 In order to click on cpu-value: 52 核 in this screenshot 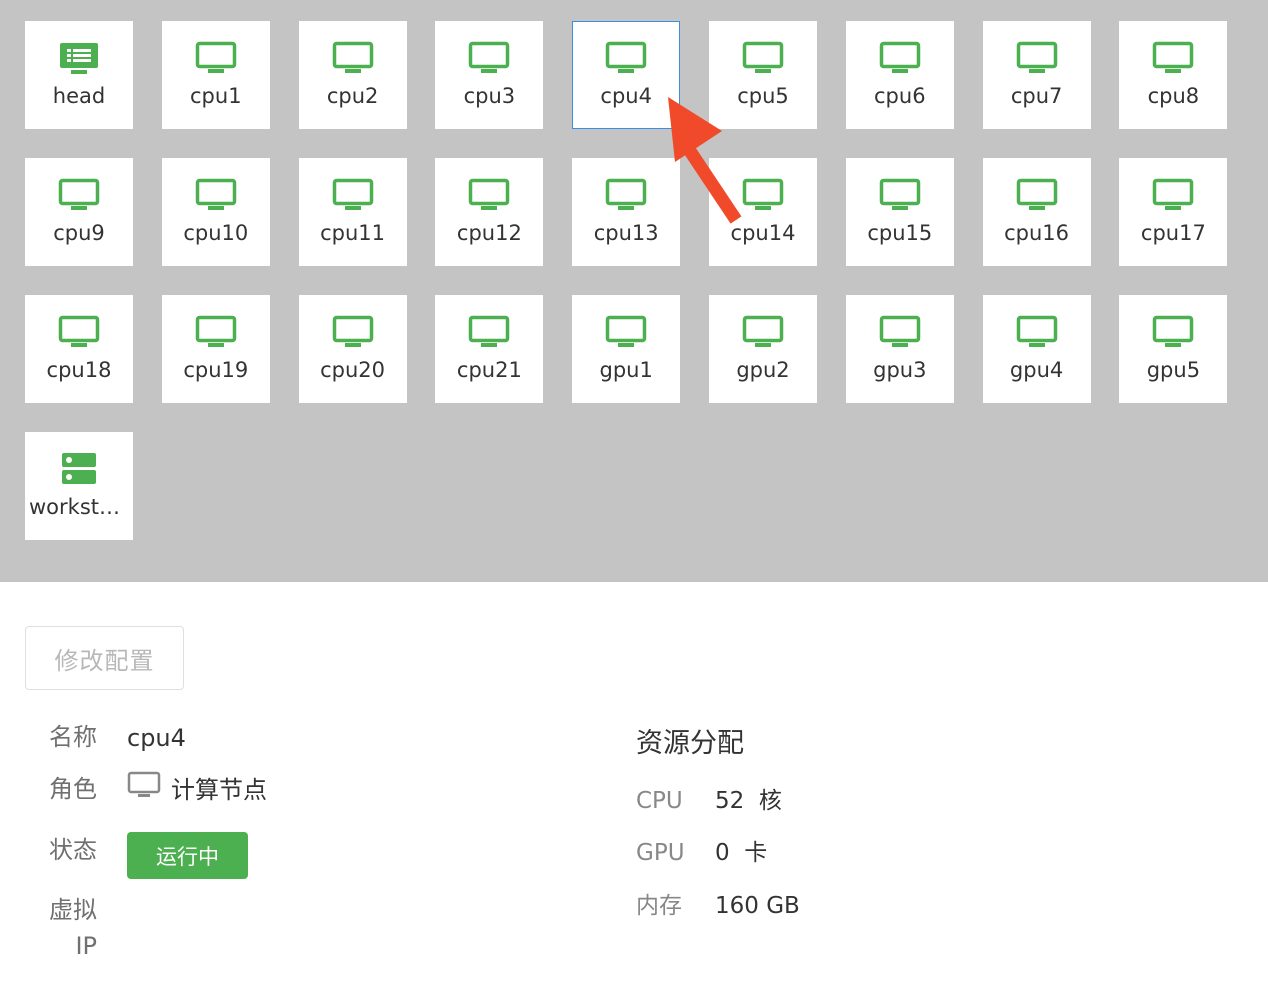, I will do `click(748, 801)`.